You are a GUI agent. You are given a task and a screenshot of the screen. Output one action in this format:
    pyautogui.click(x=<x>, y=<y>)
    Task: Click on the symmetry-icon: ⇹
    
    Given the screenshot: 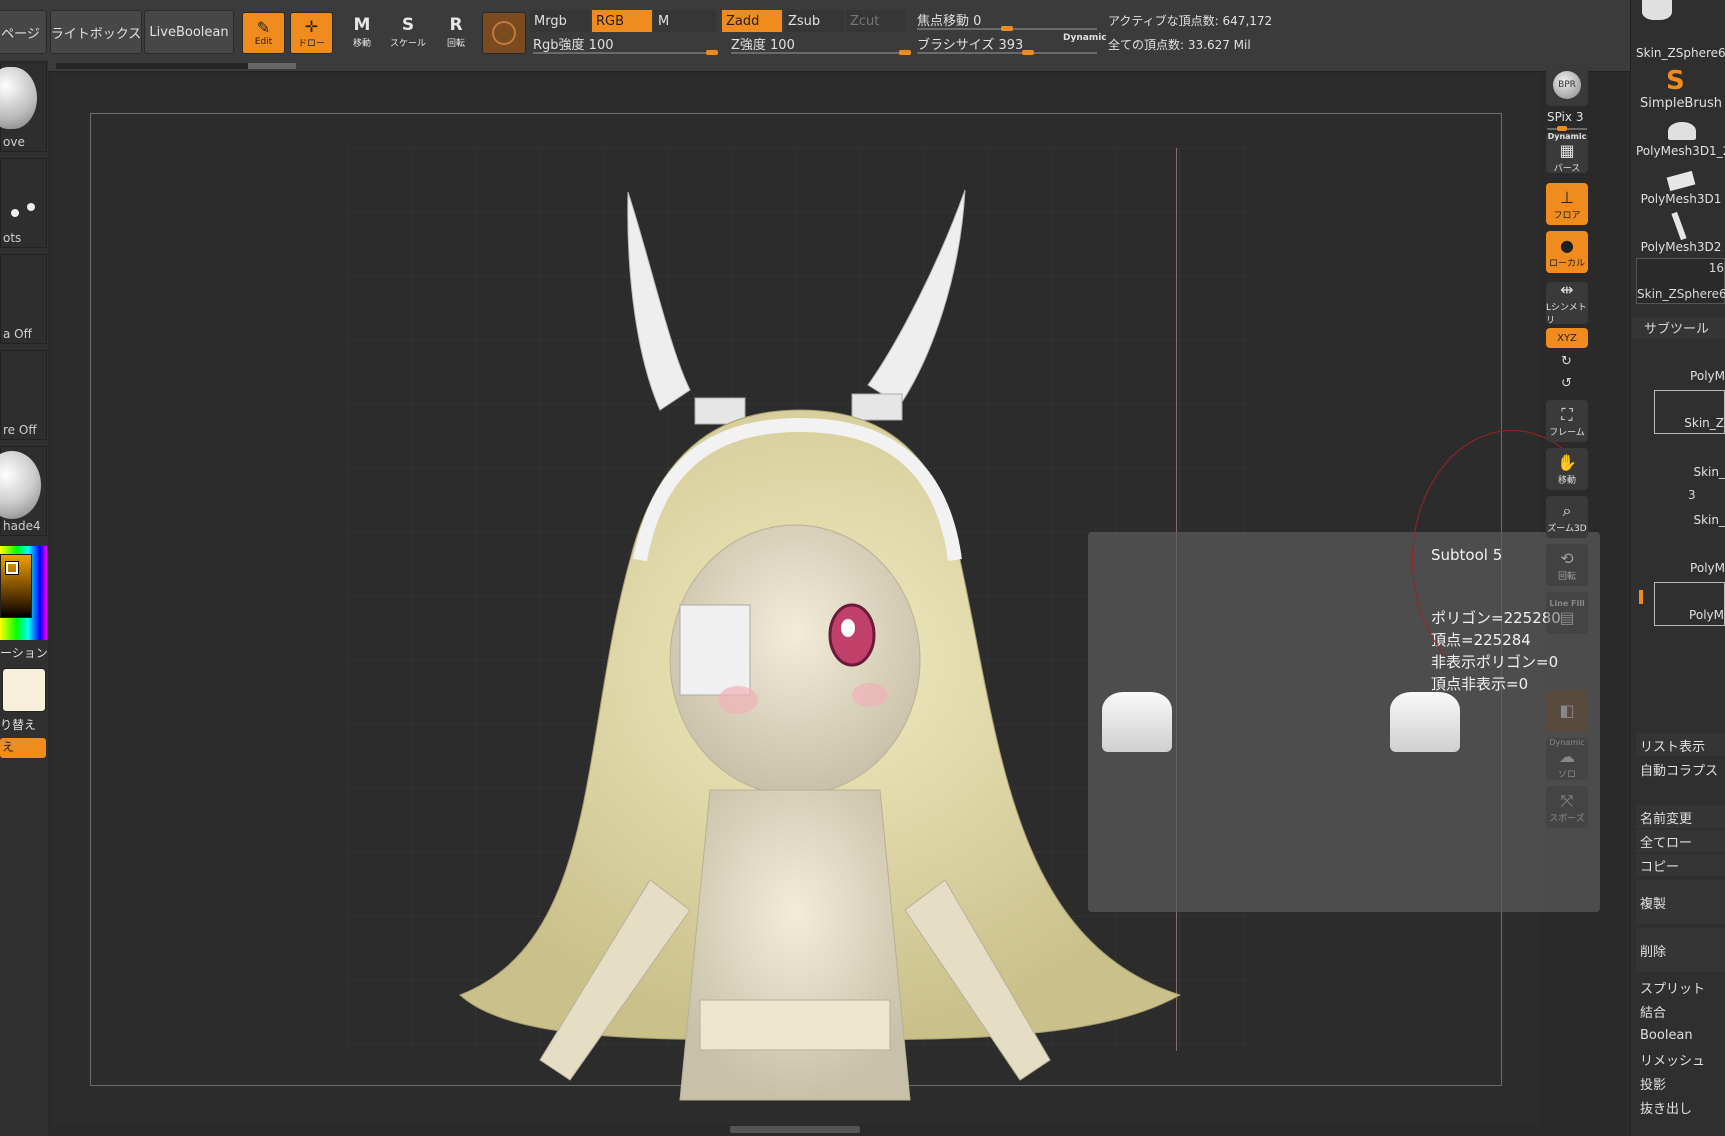 What is the action you would take?
    pyautogui.click(x=1567, y=289)
    